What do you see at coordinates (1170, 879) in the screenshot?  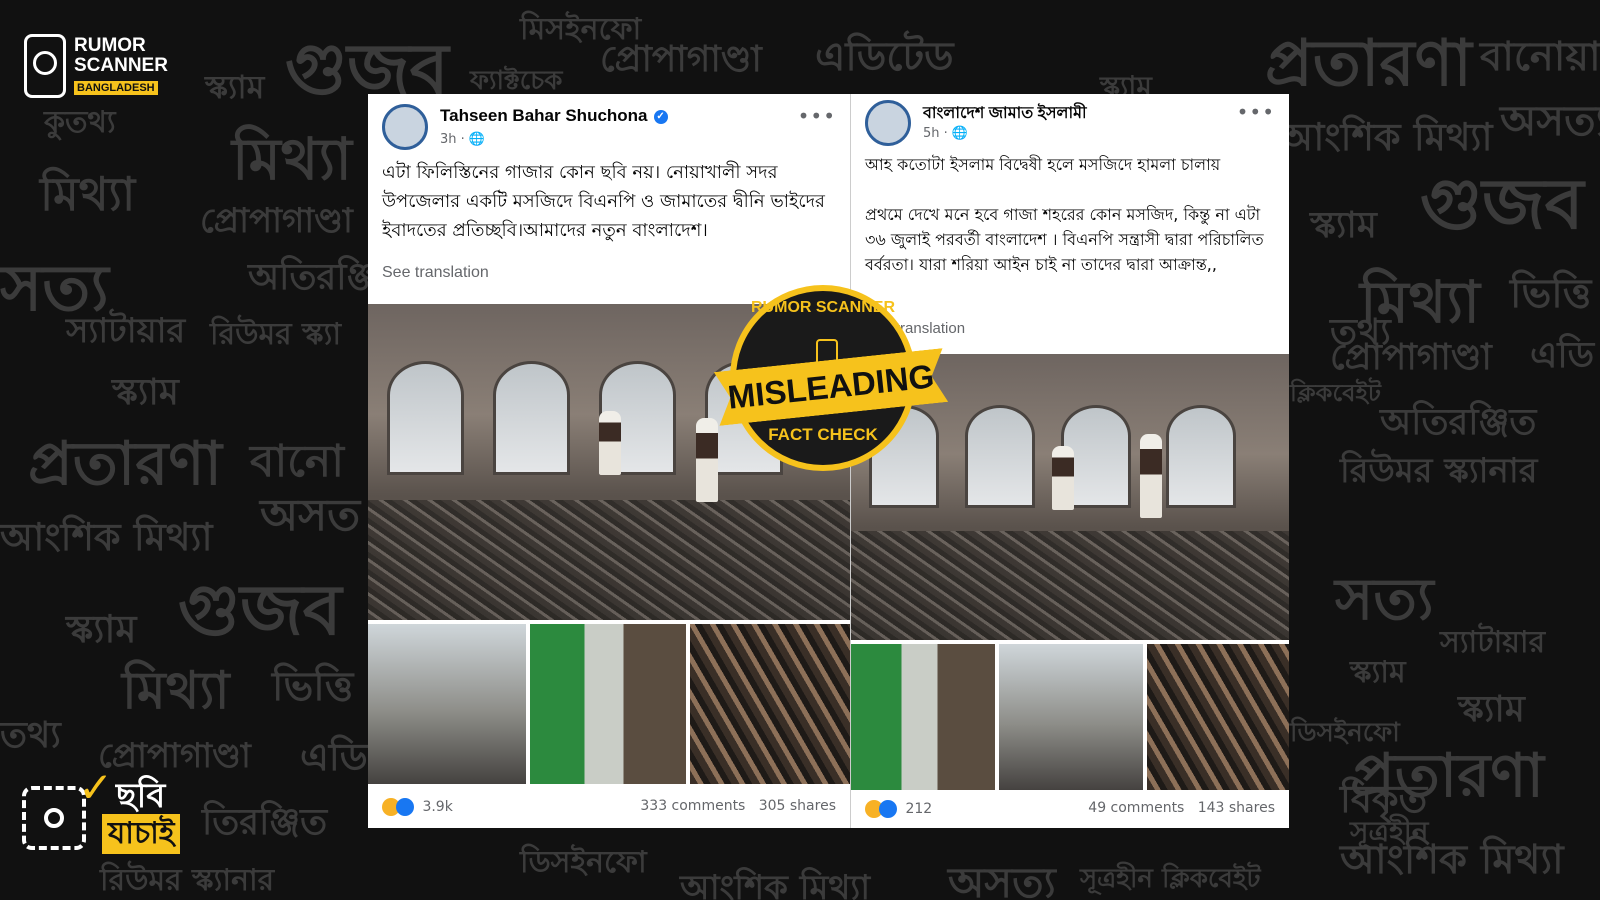 I see `background-word: সূত্রহীন ক্লিকবেইট` at bounding box center [1170, 879].